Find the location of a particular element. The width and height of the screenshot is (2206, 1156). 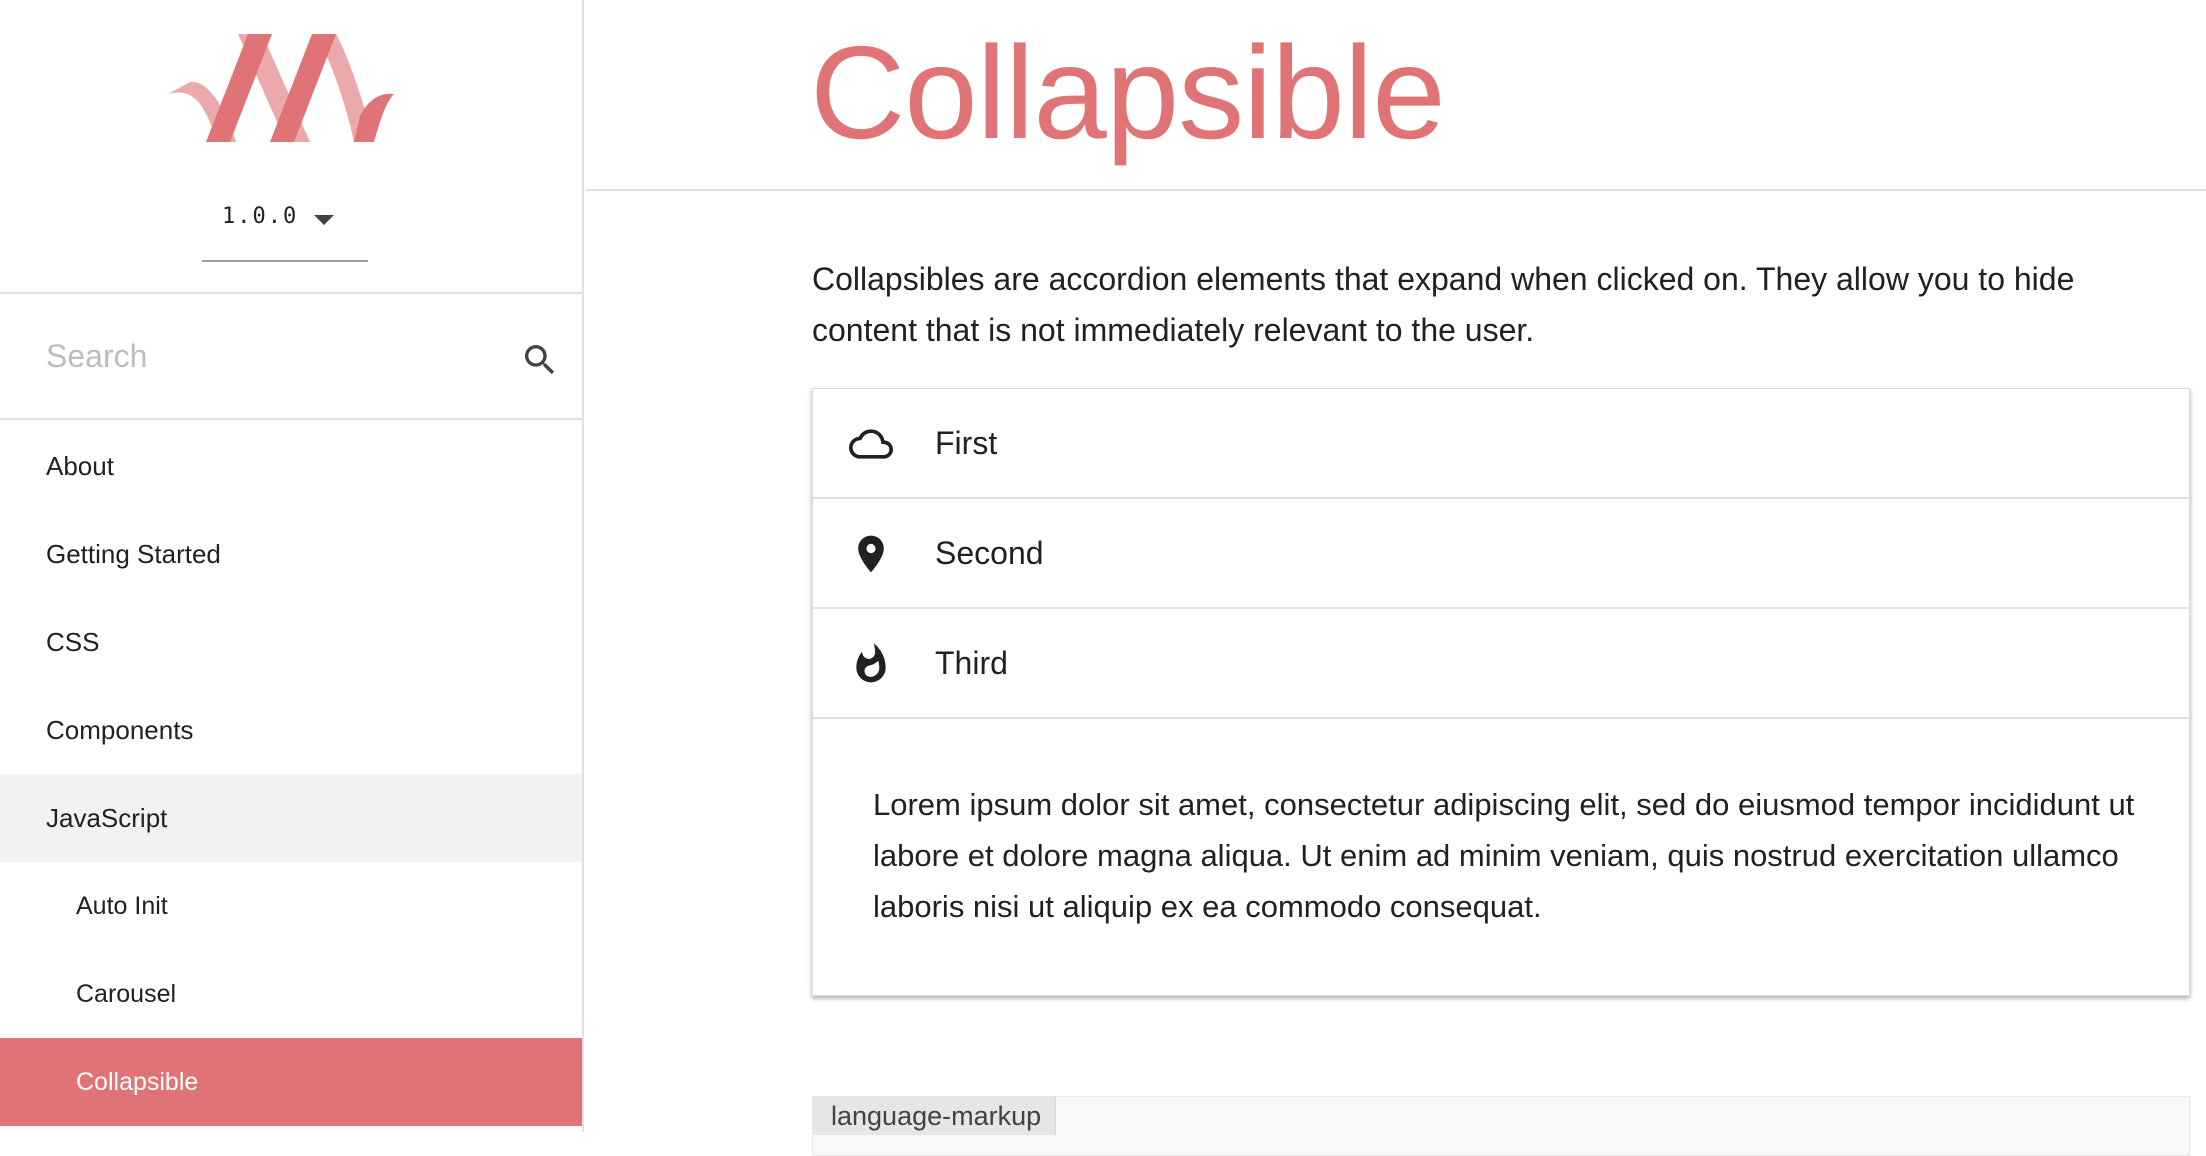

version-dropdown: 1.0.0 is located at coordinates (285, 226).